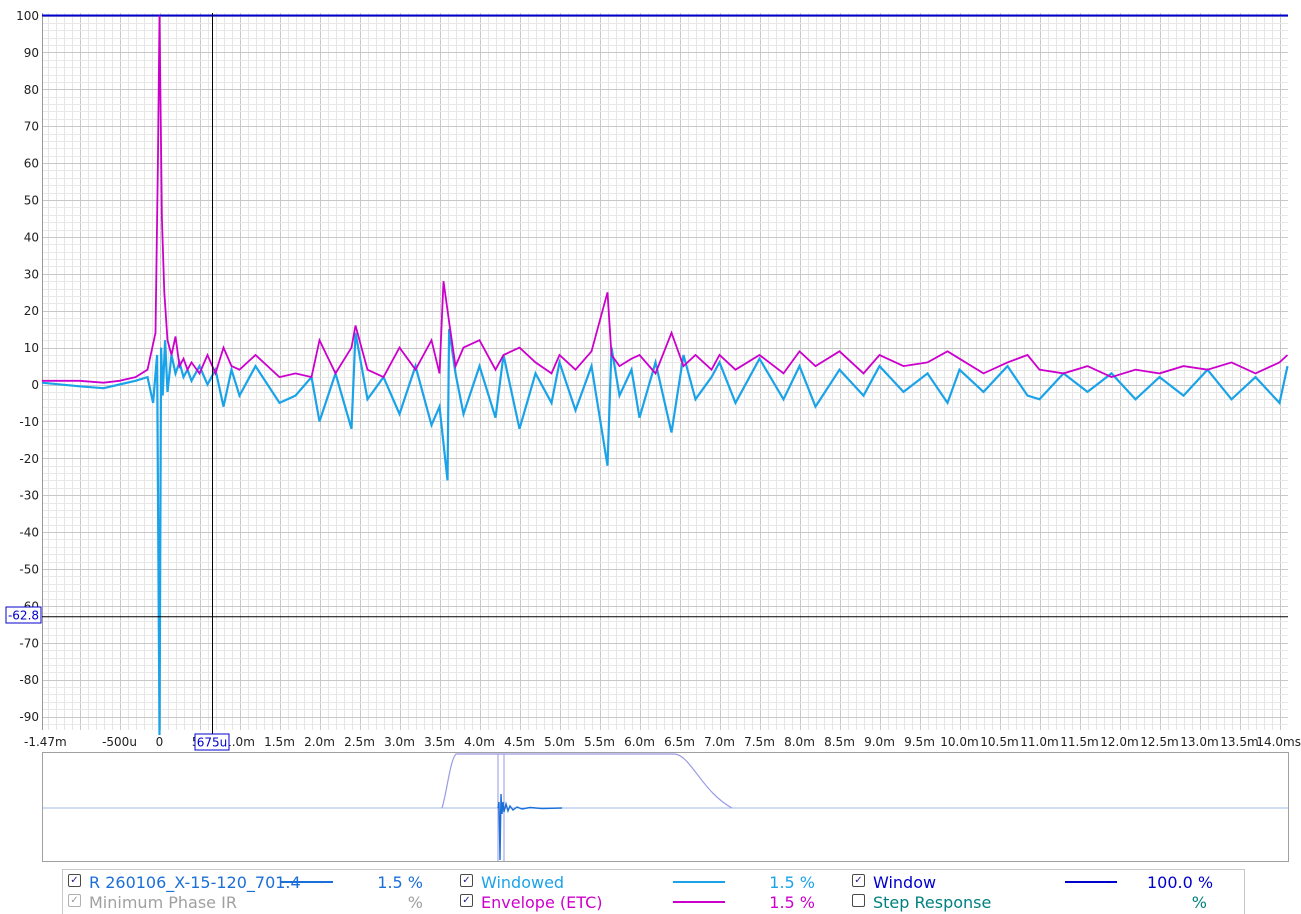 The image size is (1301, 914). I want to click on y-tick-label: 90, so click(31, 53).